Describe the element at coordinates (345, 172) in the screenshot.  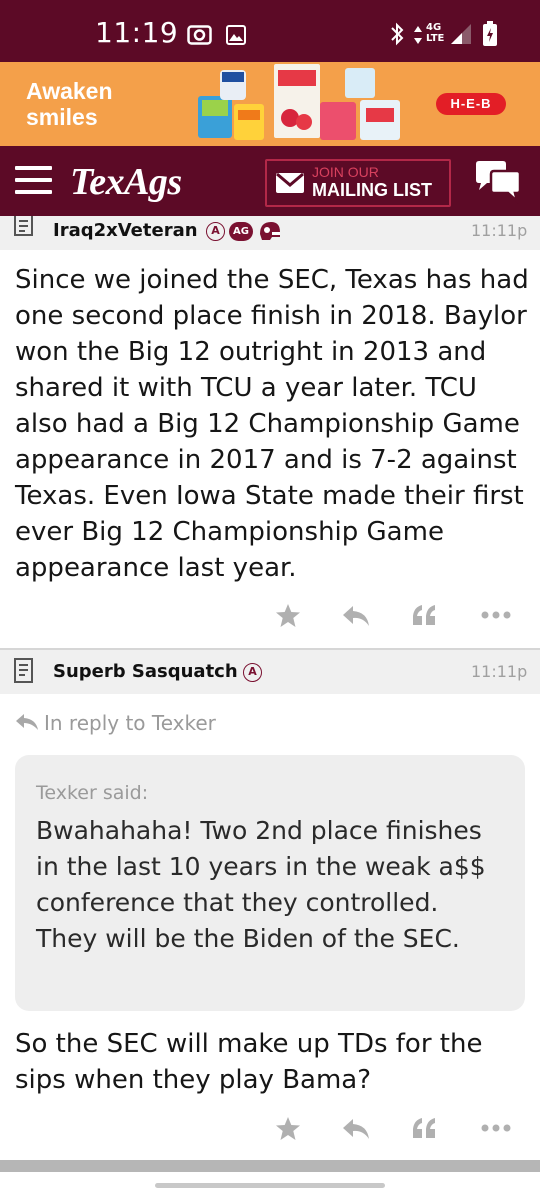
I see `mailing-list-line1: JOIN OUR` at that location.